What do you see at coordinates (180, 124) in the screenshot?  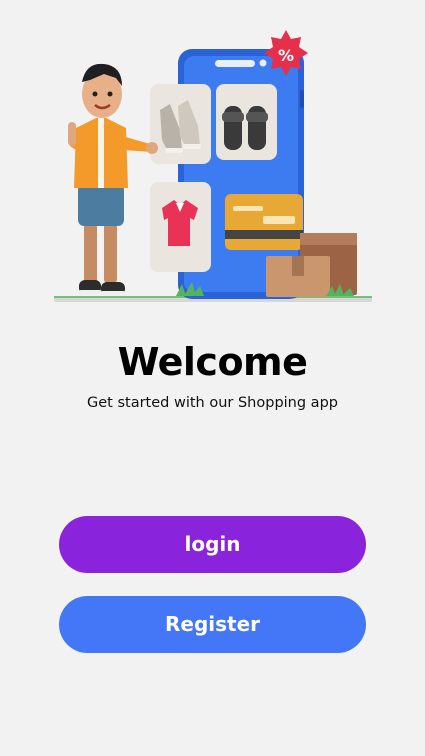 I see `sneaker-card` at bounding box center [180, 124].